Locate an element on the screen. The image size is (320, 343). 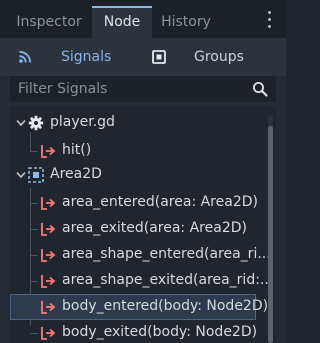
scrollbar-thumb is located at coordinates (270, 234).